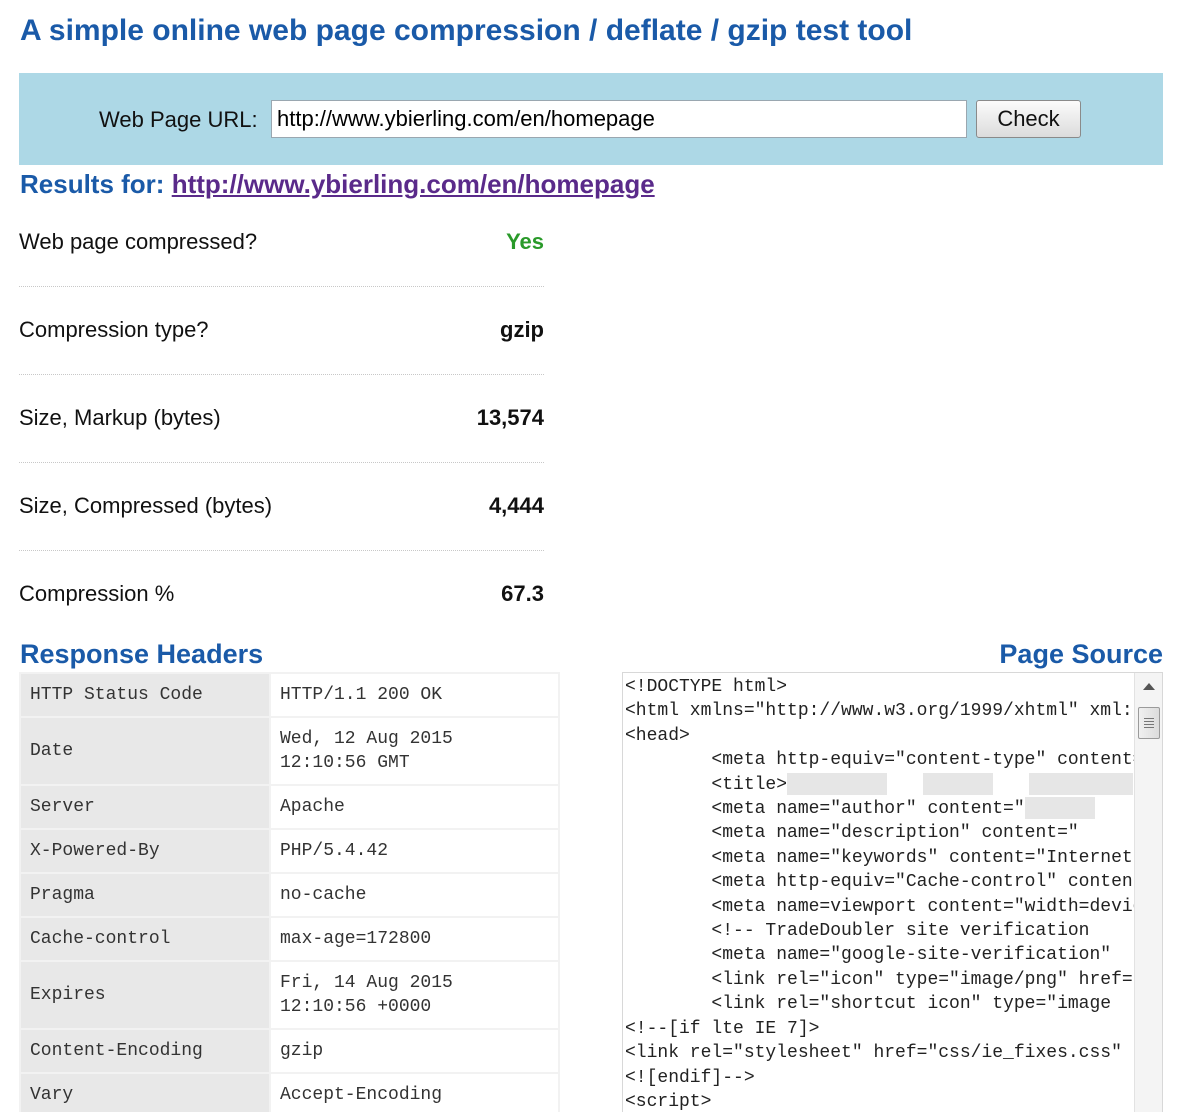  What do you see at coordinates (516, 505) in the screenshot?
I see `stat-value: 4,444` at bounding box center [516, 505].